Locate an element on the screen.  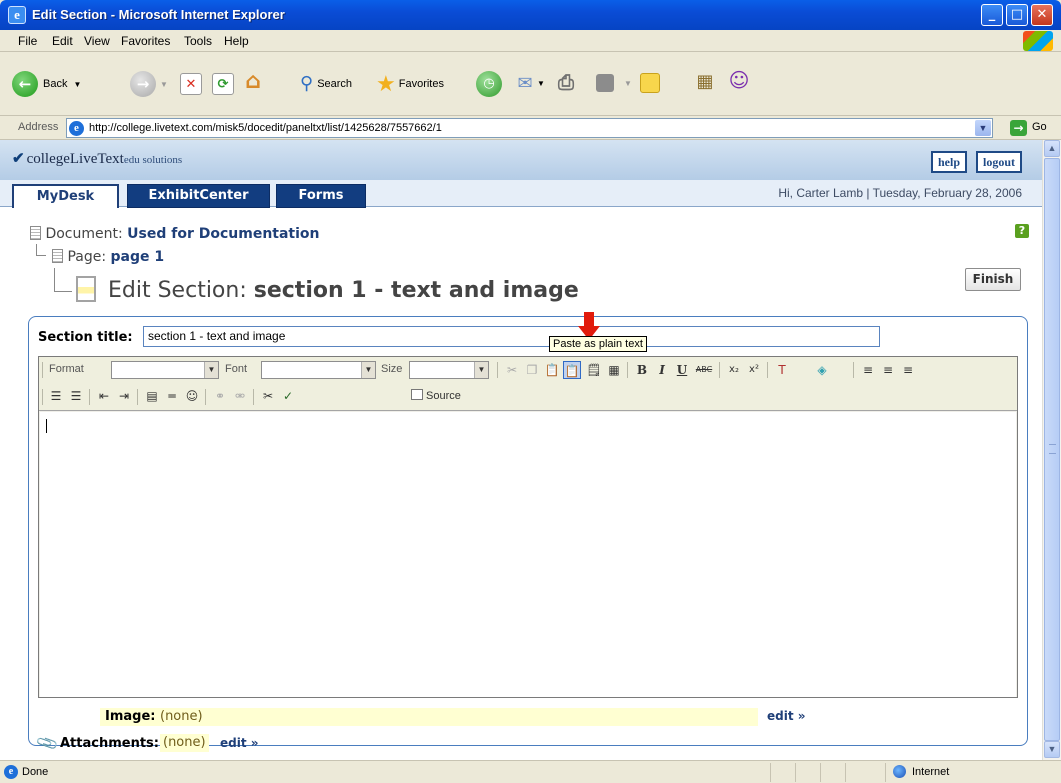
menu-file: File is located at coordinates (27, 41).